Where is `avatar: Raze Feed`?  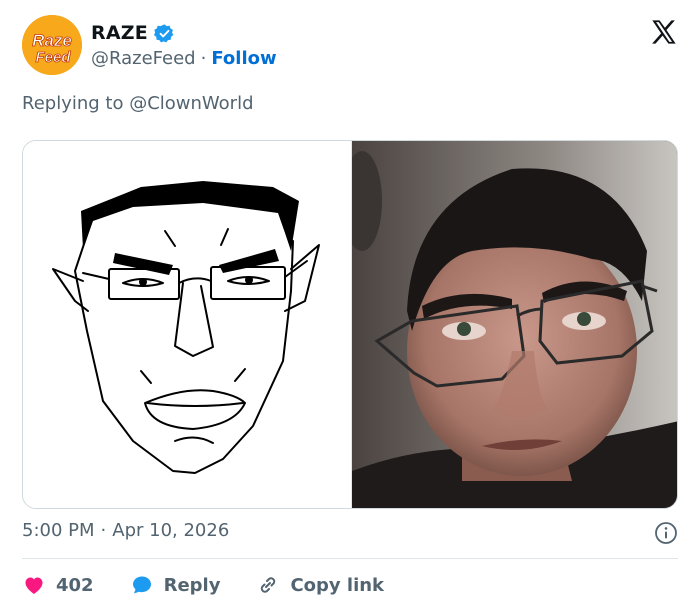
avatar: Raze Feed is located at coordinates (52, 45).